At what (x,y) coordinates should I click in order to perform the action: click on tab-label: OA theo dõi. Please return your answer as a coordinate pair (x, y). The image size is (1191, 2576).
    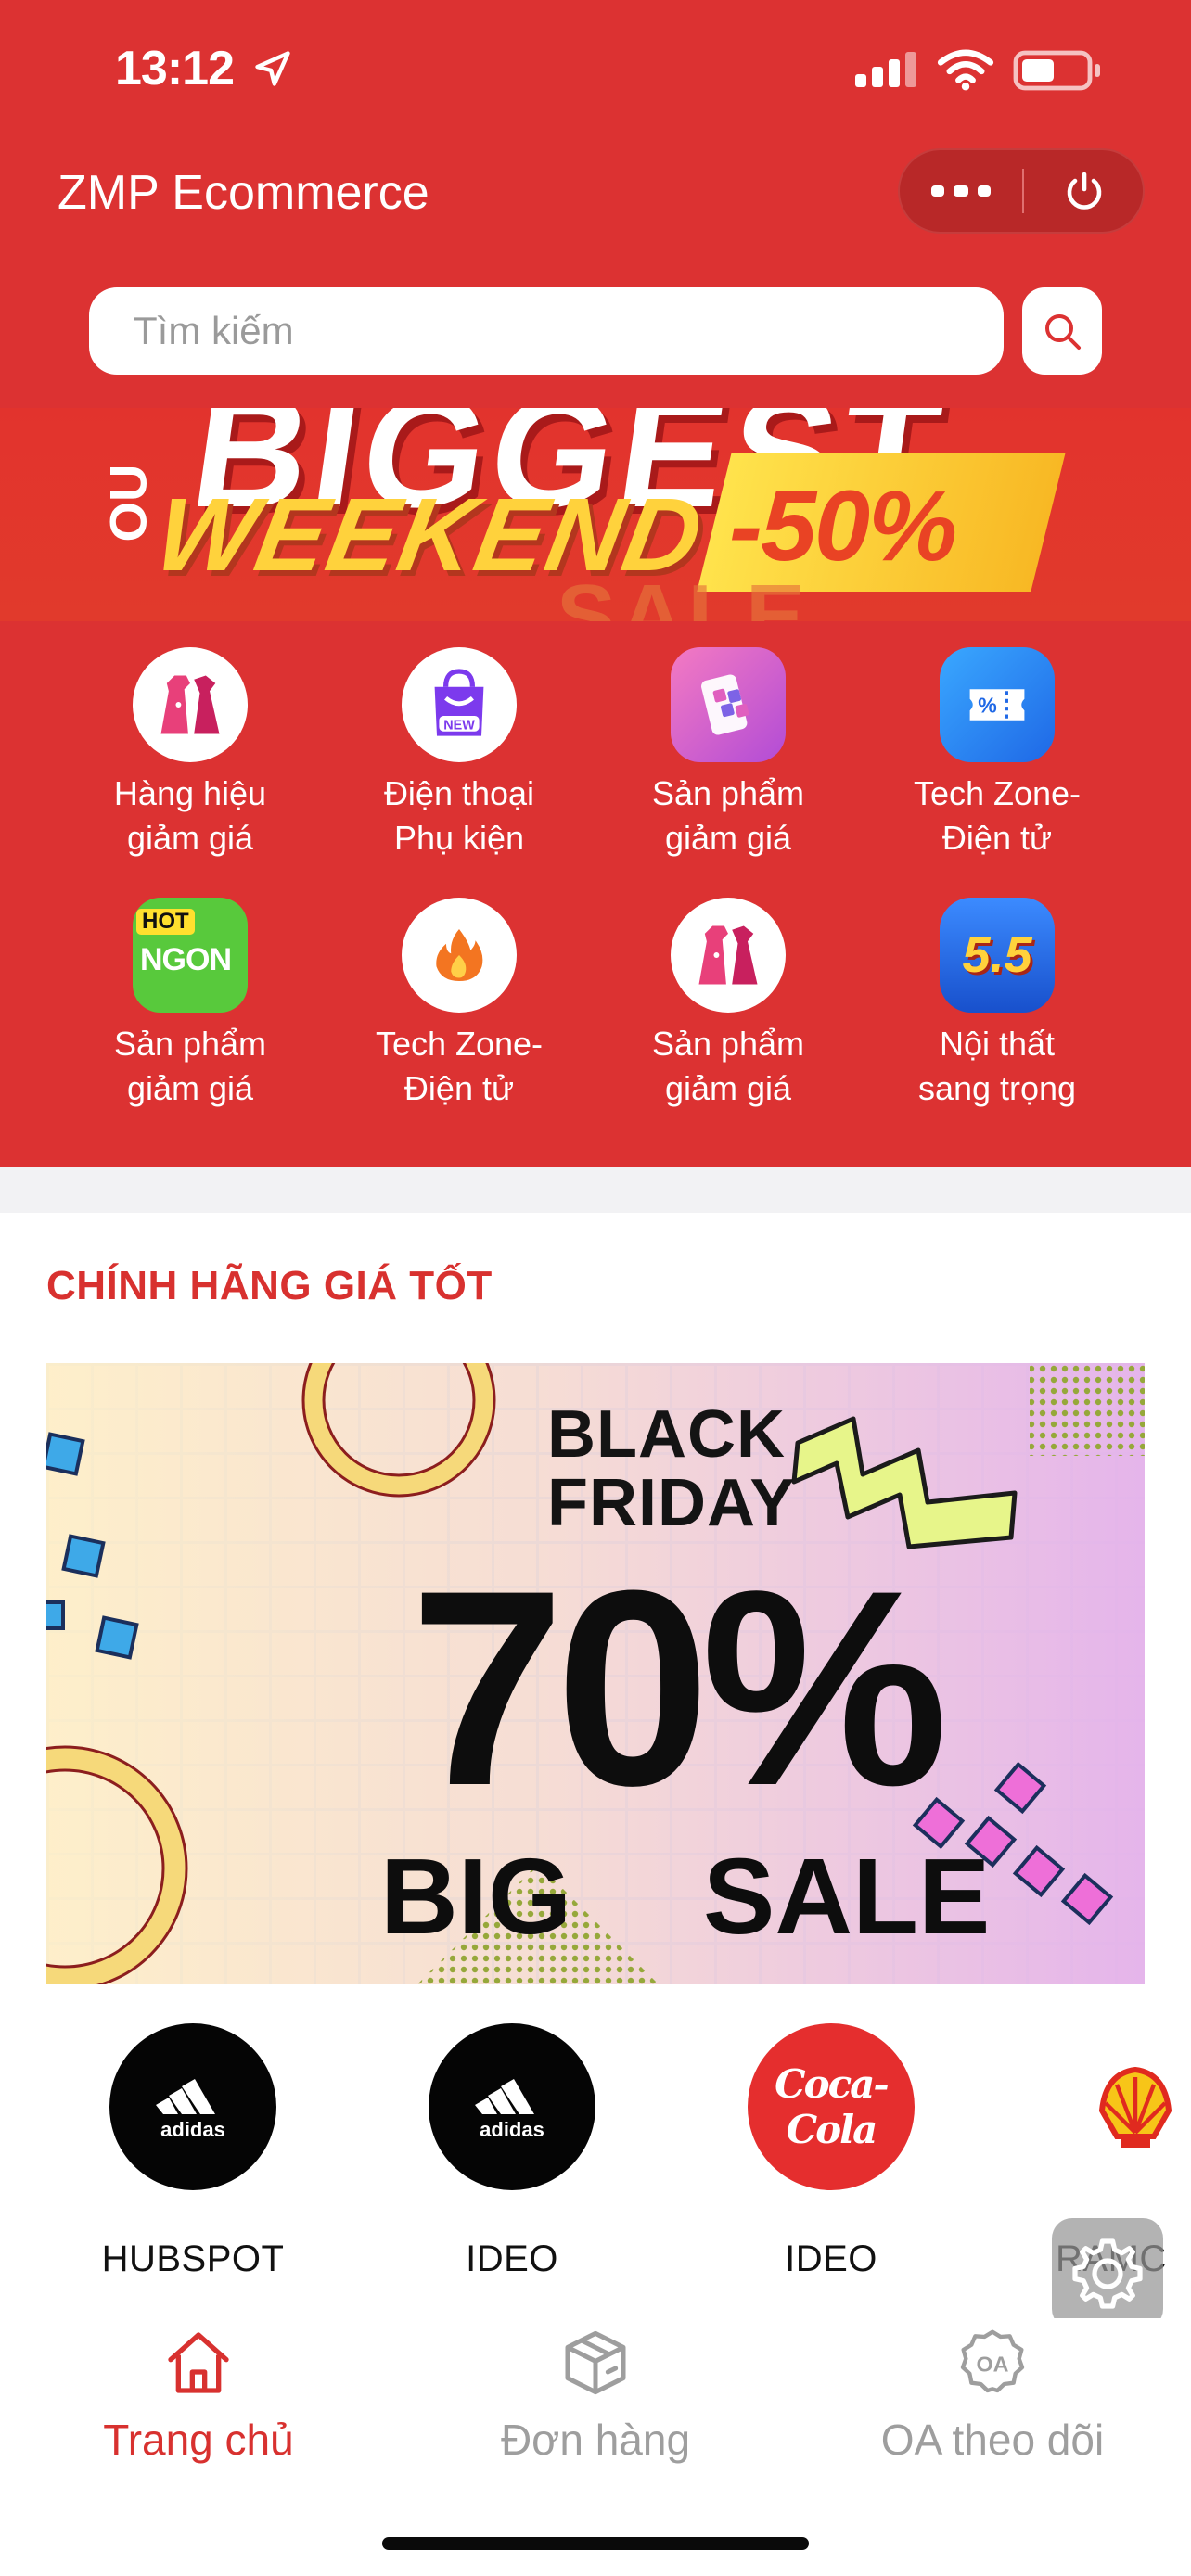
    Looking at the image, I should click on (992, 2440).